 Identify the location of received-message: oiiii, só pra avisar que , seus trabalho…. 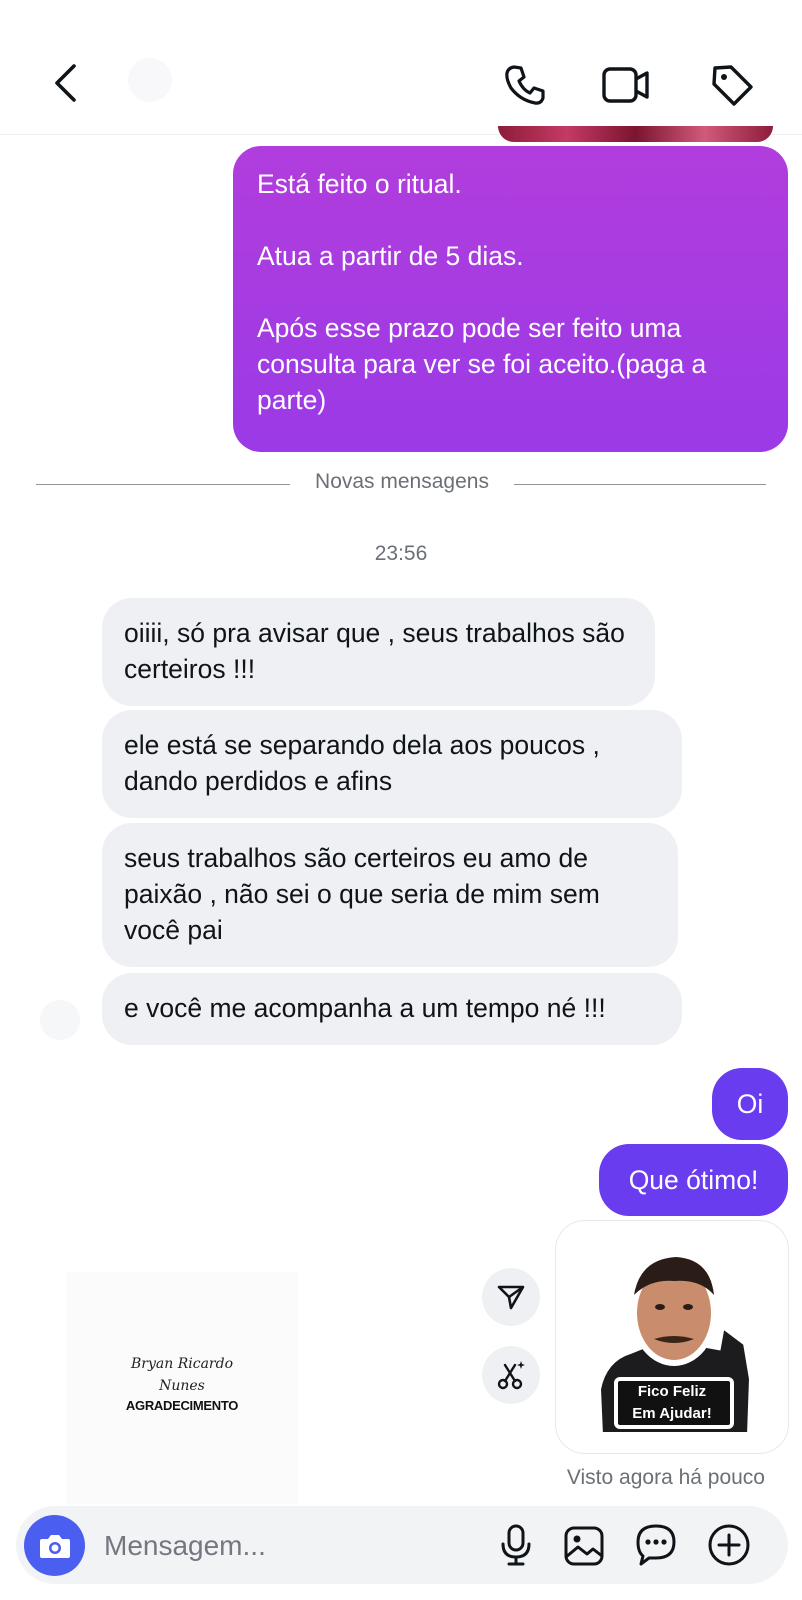
(378, 652).